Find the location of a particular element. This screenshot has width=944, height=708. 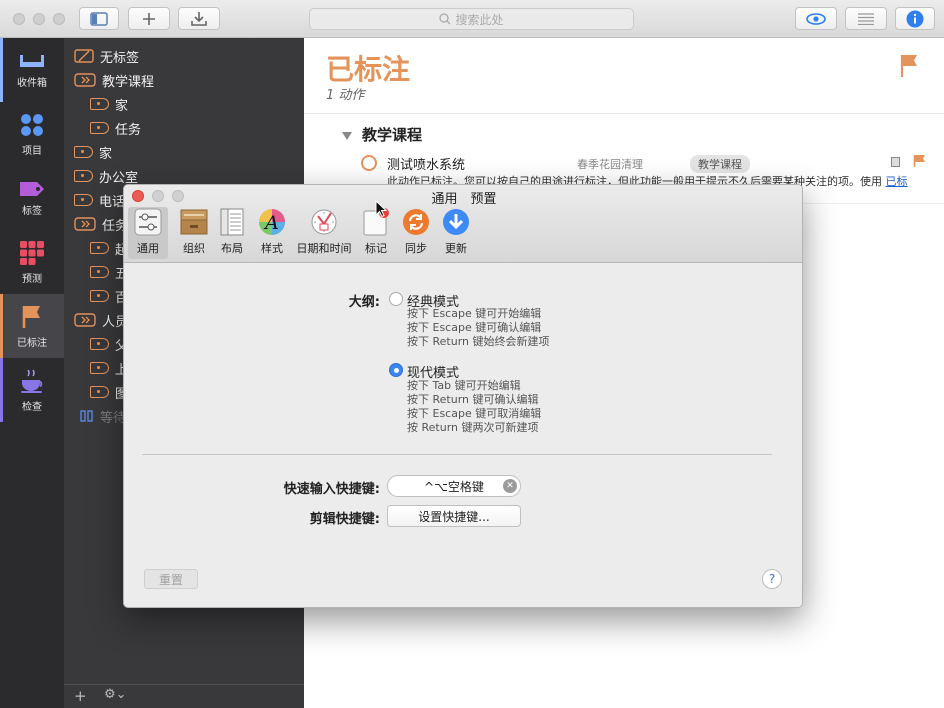

eye-icon is located at coordinates (816, 18).